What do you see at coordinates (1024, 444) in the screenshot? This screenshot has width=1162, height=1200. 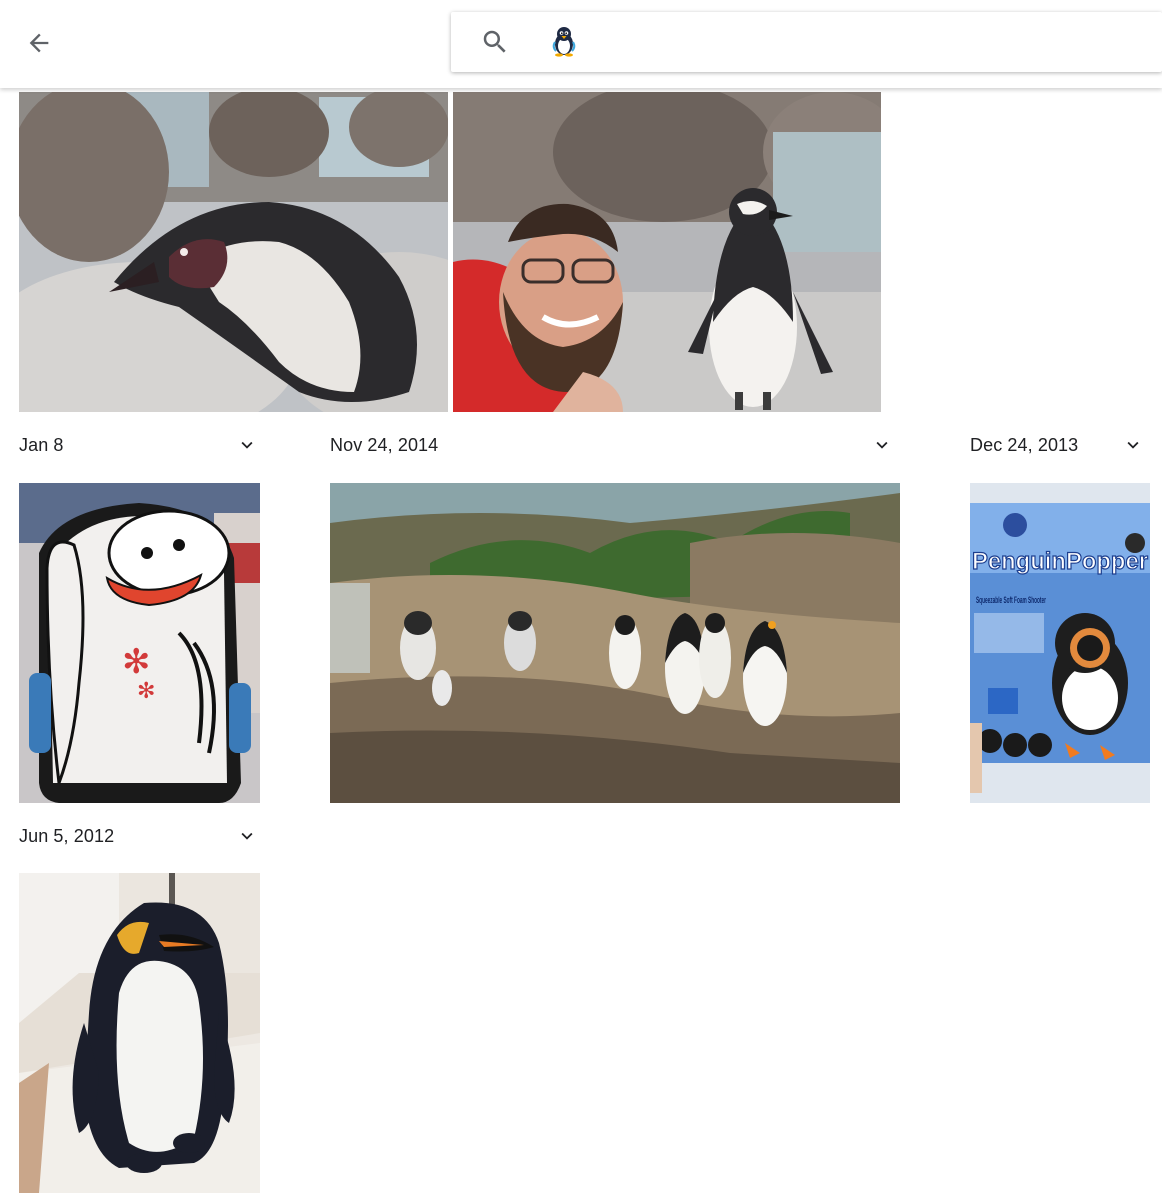 I see `section-date: Dec 24, 2013` at bounding box center [1024, 444].